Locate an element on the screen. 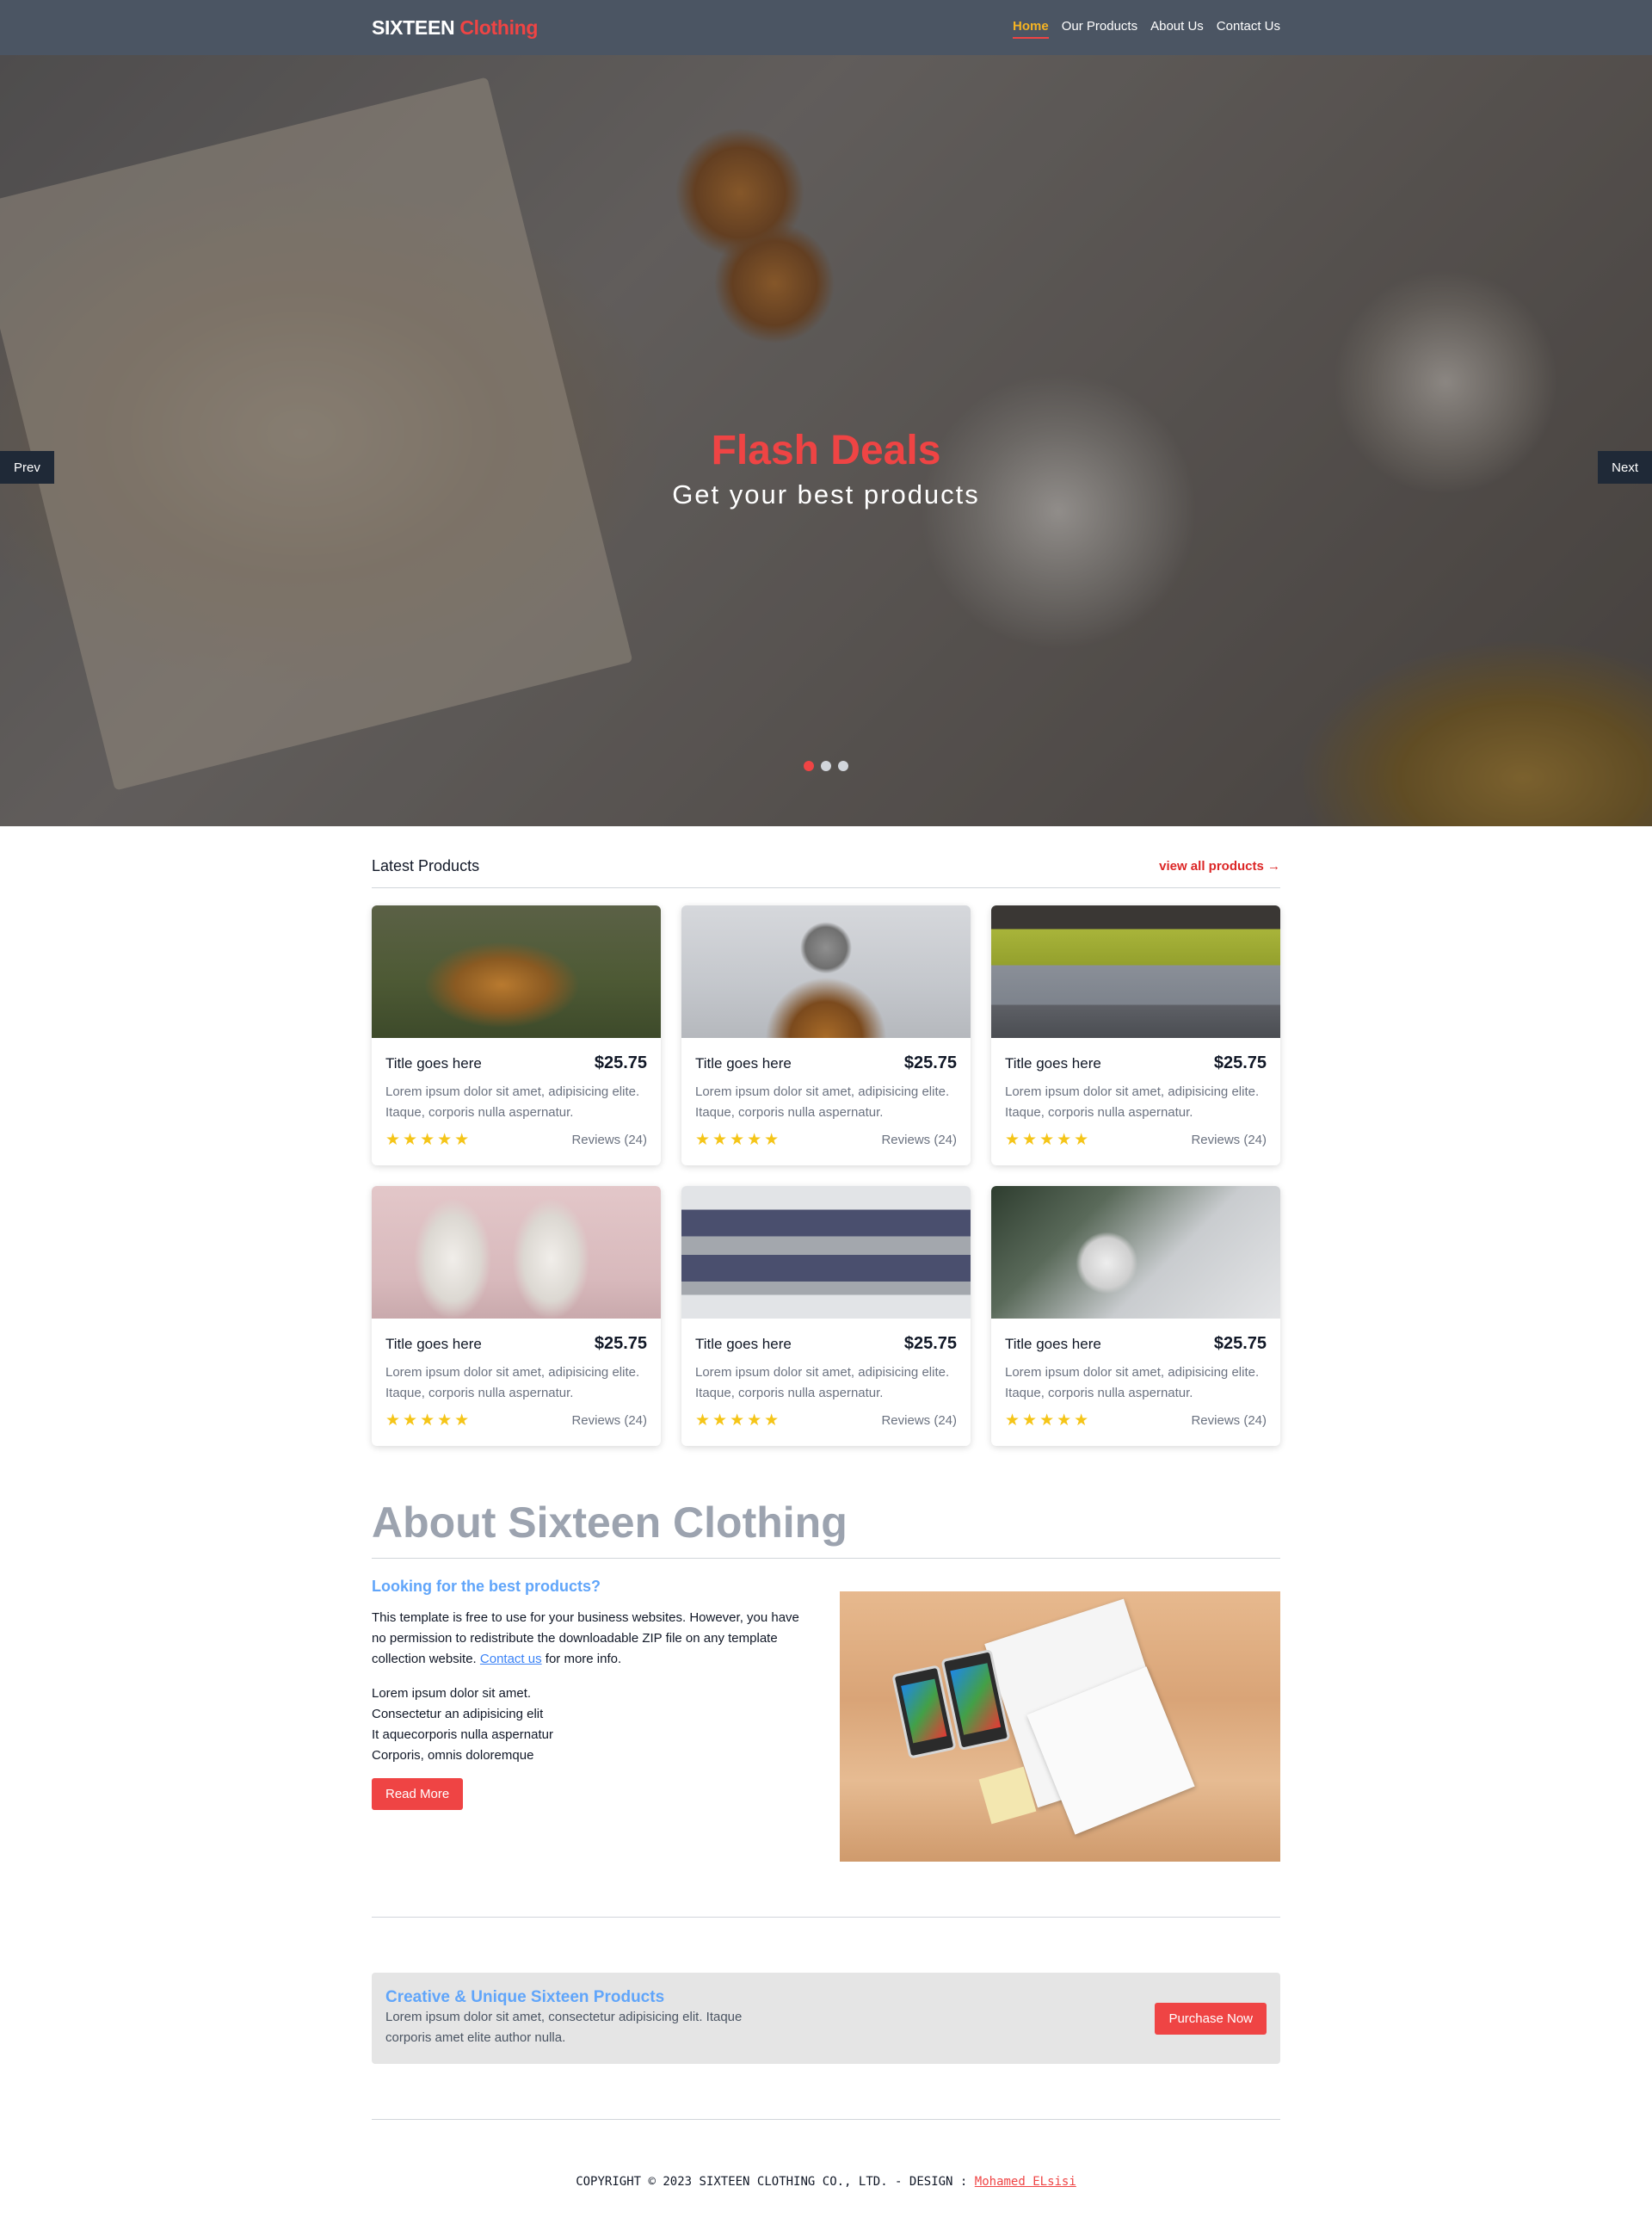  product-image-boots is located at coordinates (516, 971).